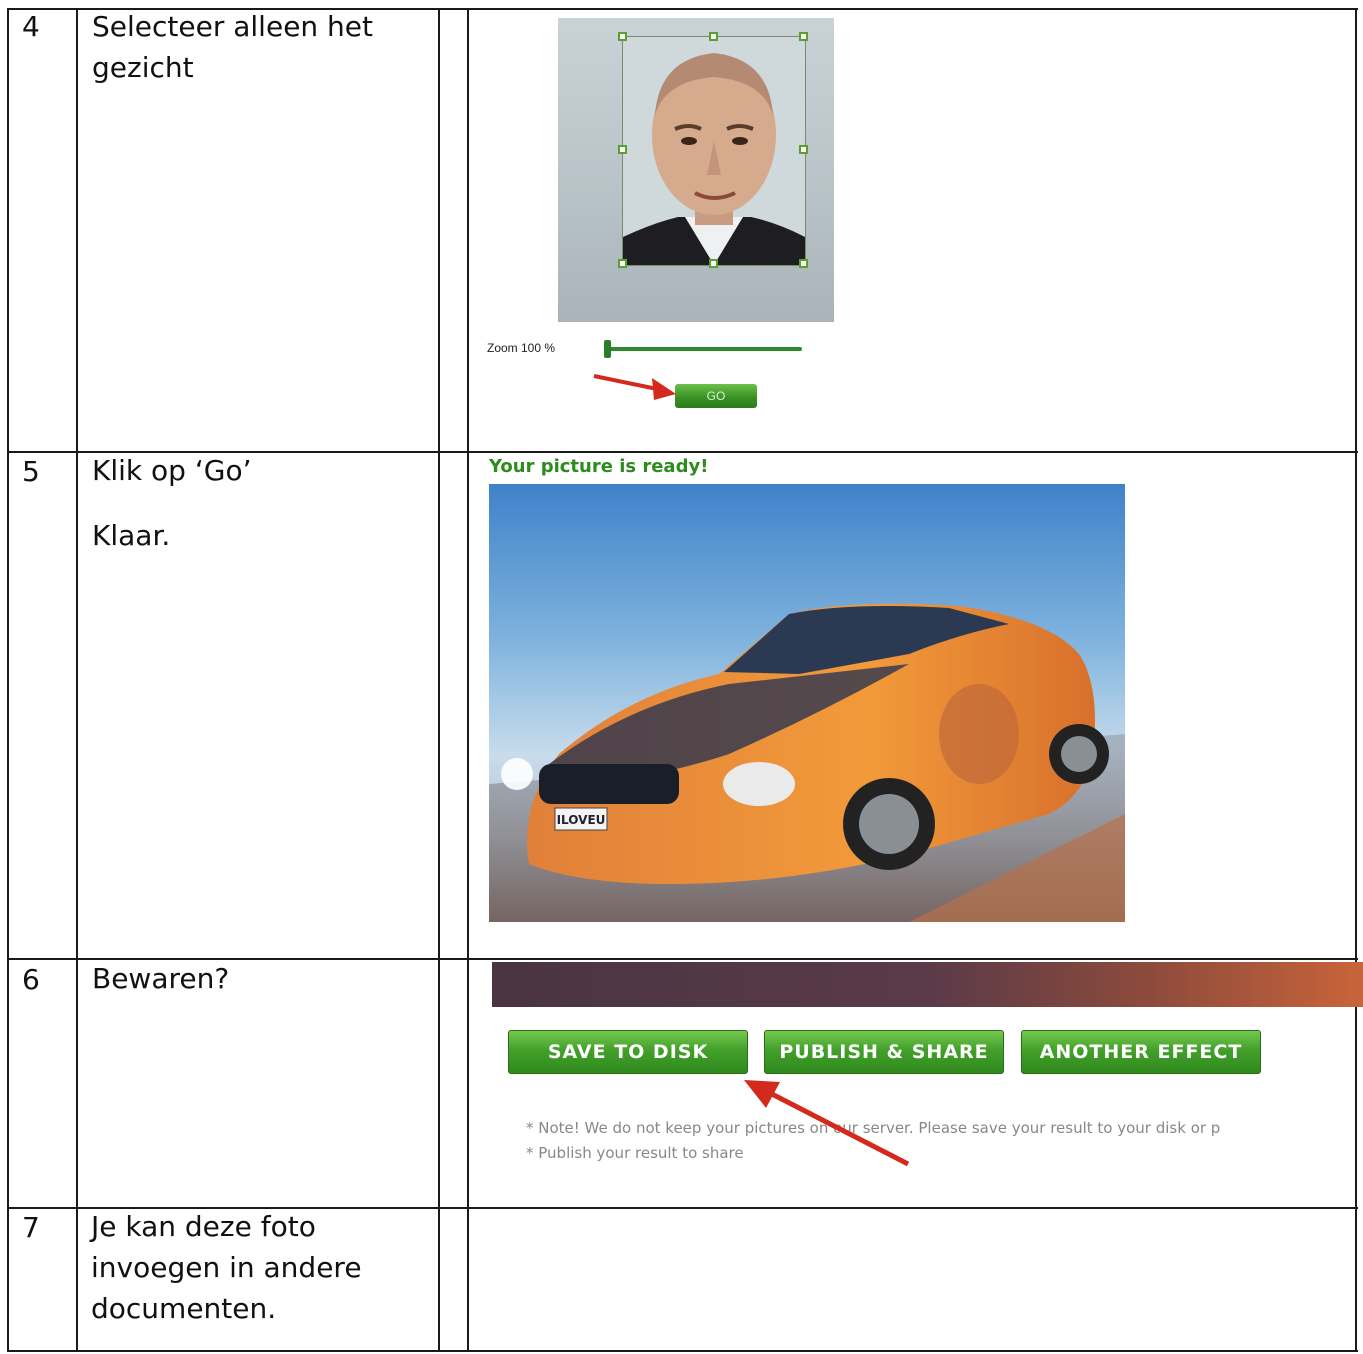 This screenshot has width=1363, height=1354. I want to click on instruction-line: gezicht, so click(143, 67).